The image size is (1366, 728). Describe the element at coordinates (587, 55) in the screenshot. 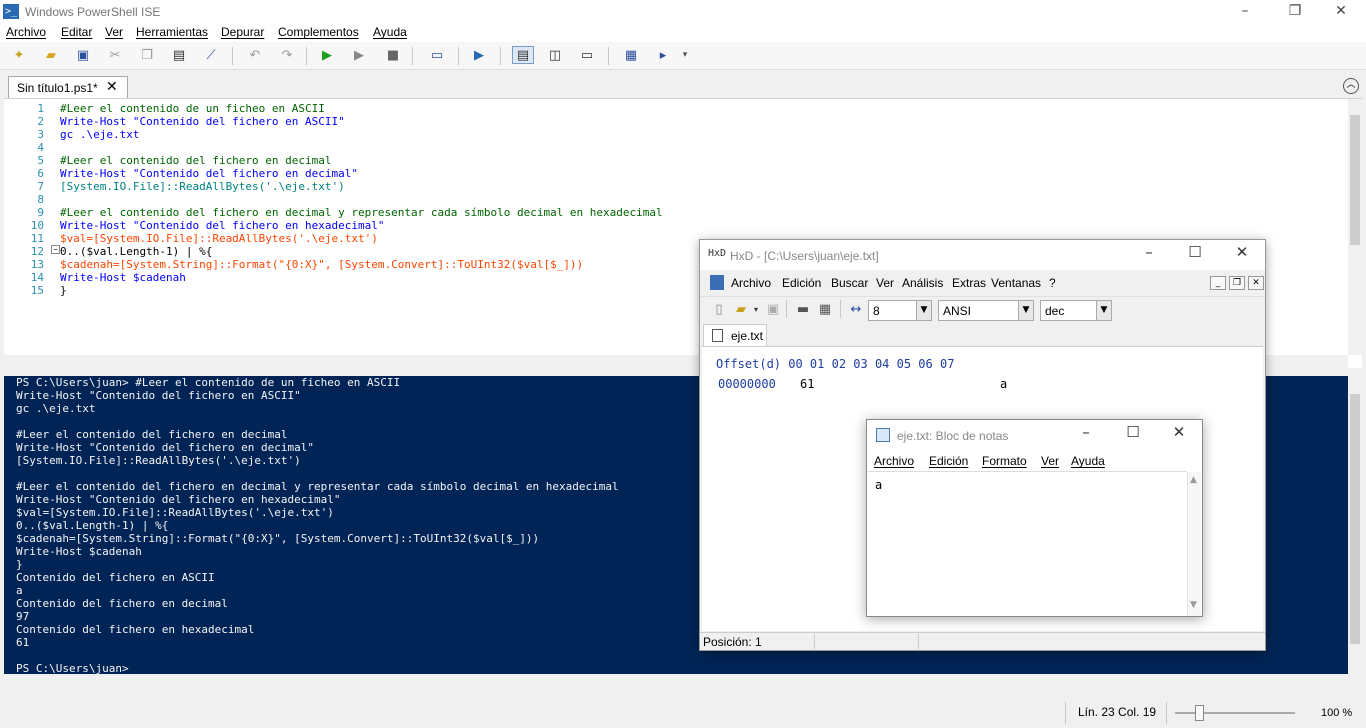

I see `layout-max-icon: ▭` at that location.